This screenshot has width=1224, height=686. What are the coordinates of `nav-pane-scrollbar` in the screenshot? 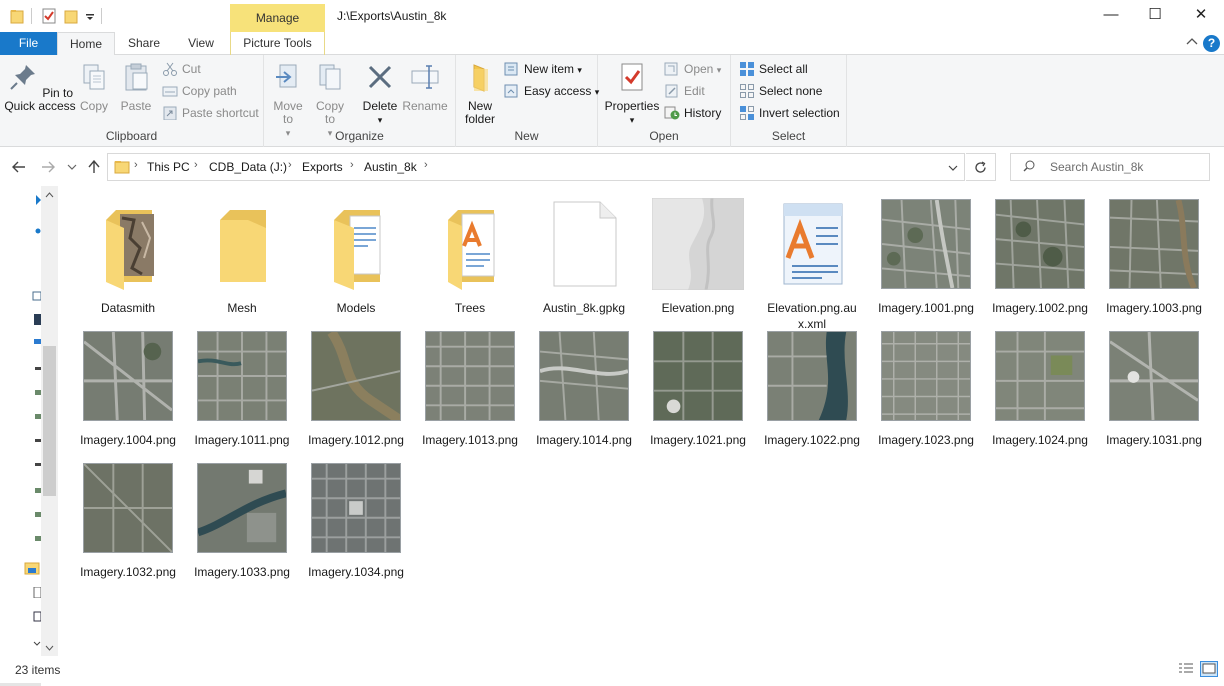 It's located at (49, 421).